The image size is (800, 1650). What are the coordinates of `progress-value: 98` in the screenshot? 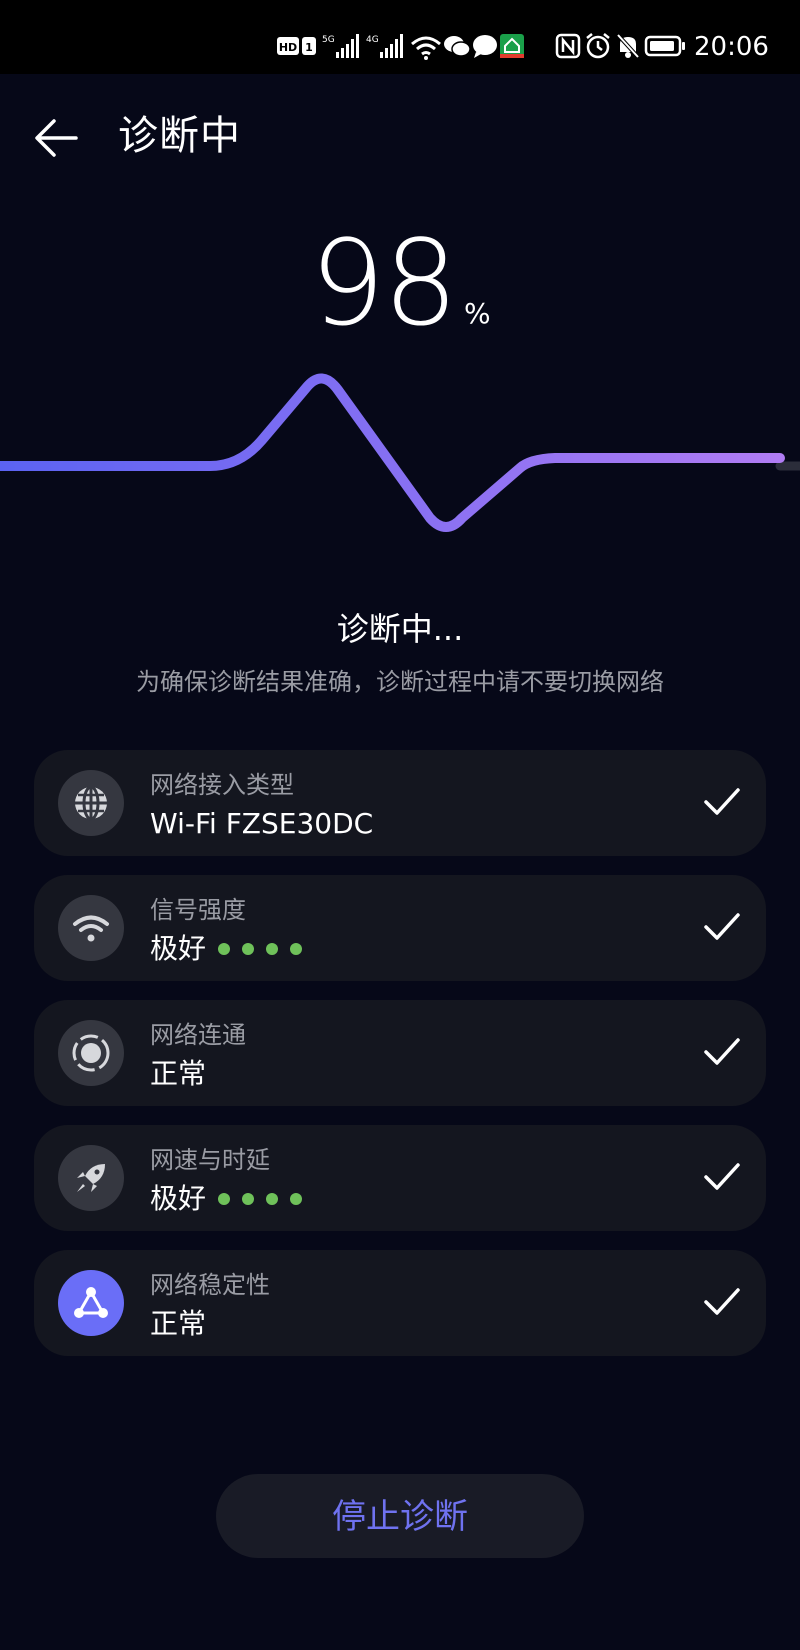 It's located at (384, 283).